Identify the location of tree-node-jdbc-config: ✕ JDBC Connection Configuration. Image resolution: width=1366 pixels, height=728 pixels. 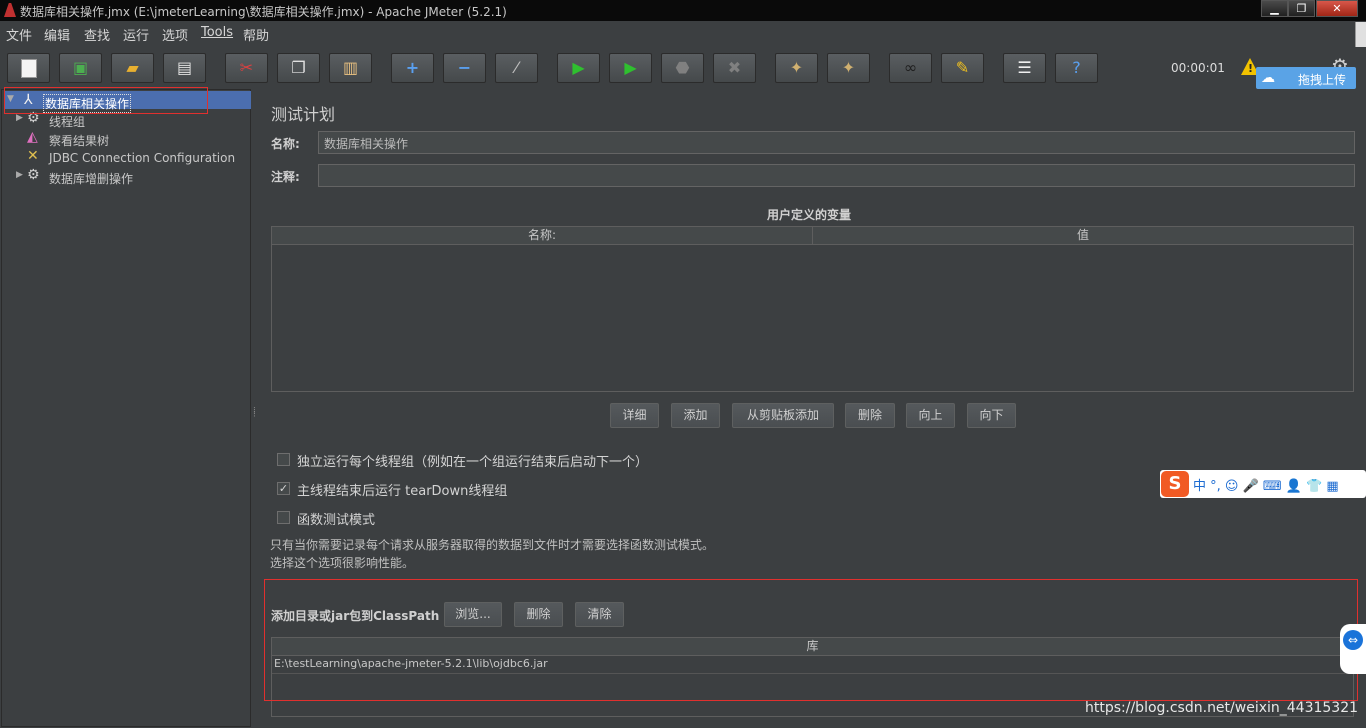
(126, 157).